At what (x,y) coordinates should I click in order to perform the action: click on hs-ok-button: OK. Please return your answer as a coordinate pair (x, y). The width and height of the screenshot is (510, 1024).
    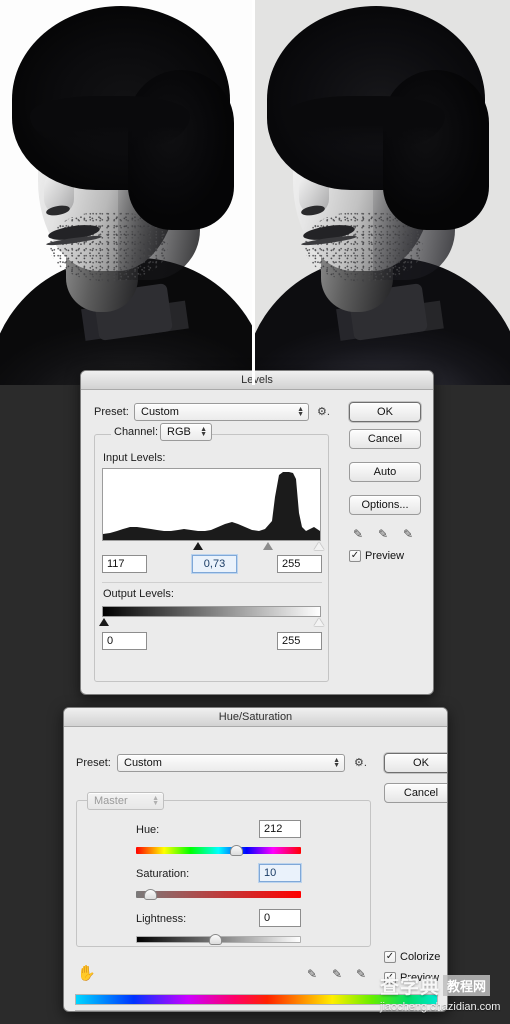
    Looking at the image, I should click on (415, 763).